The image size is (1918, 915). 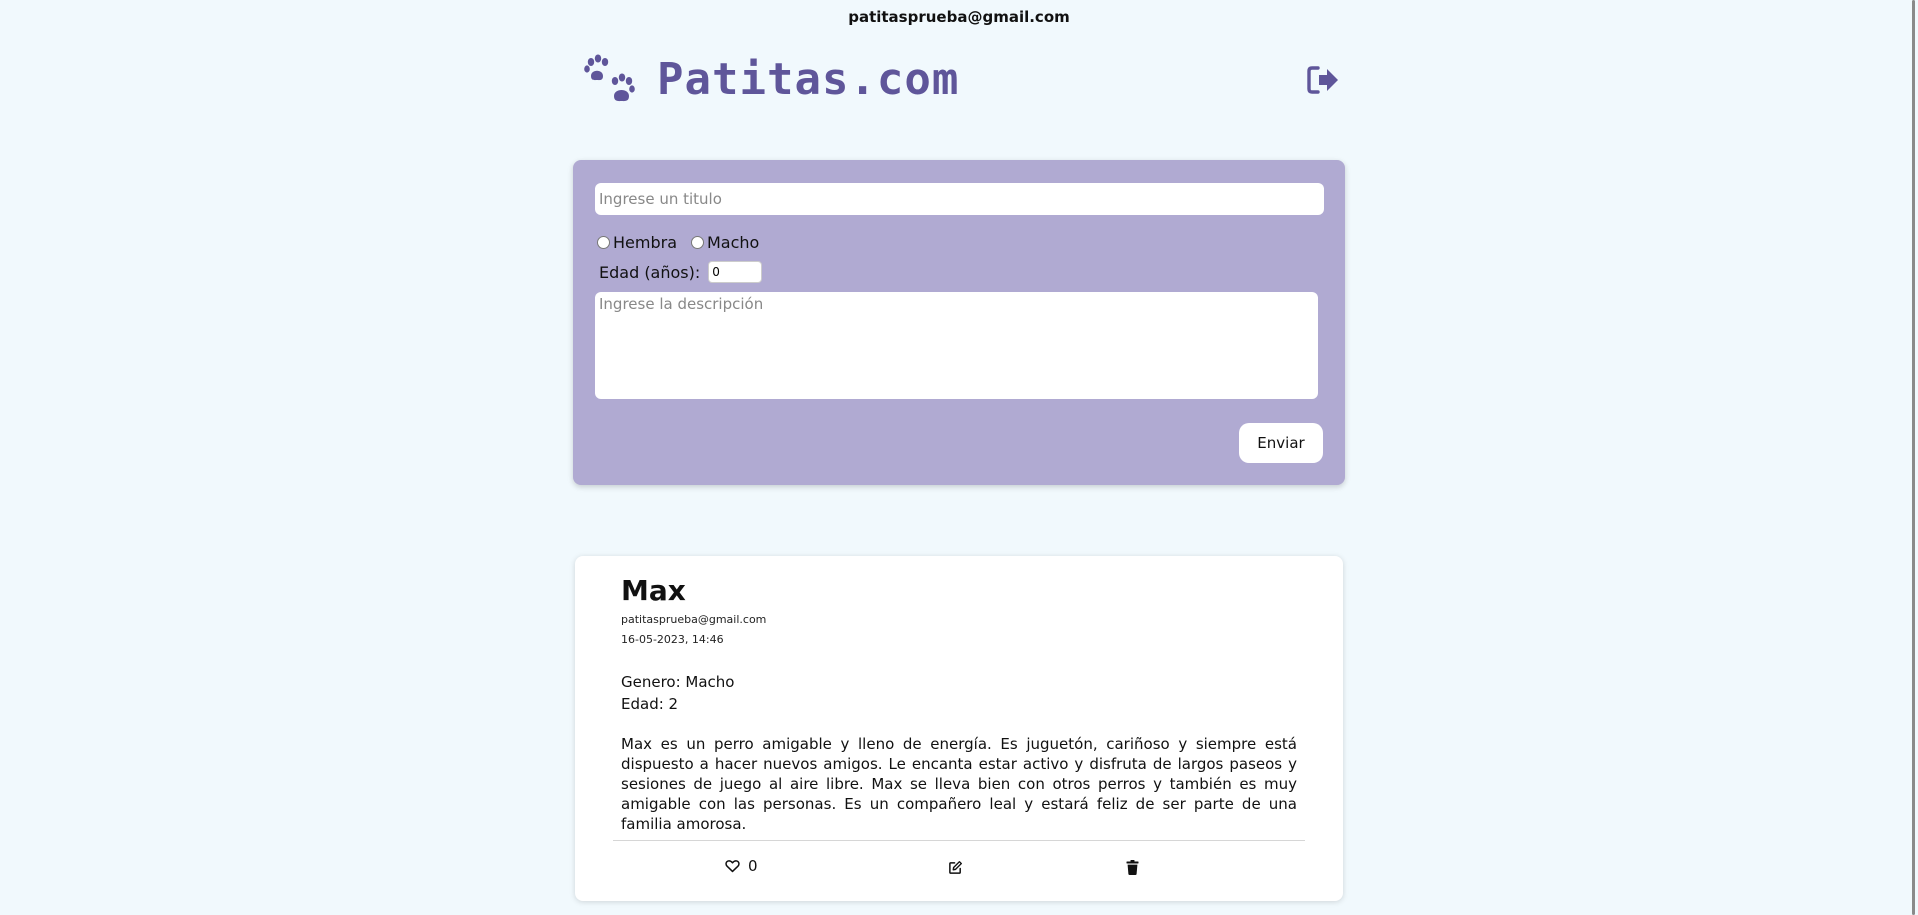 I want to click on paw-prints-icon, so click(x=609, y=78).